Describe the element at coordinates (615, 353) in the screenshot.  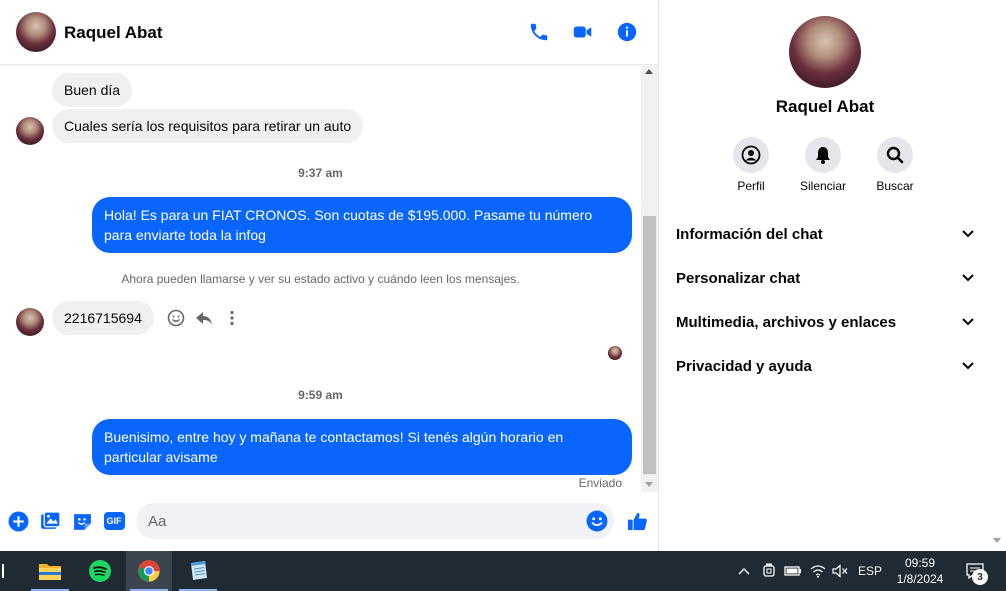
I see `read-receipt-avatar` at that location.